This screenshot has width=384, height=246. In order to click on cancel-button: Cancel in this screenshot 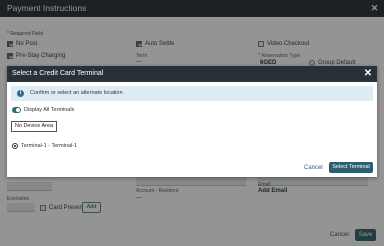, I will do `click(313, 168)`.